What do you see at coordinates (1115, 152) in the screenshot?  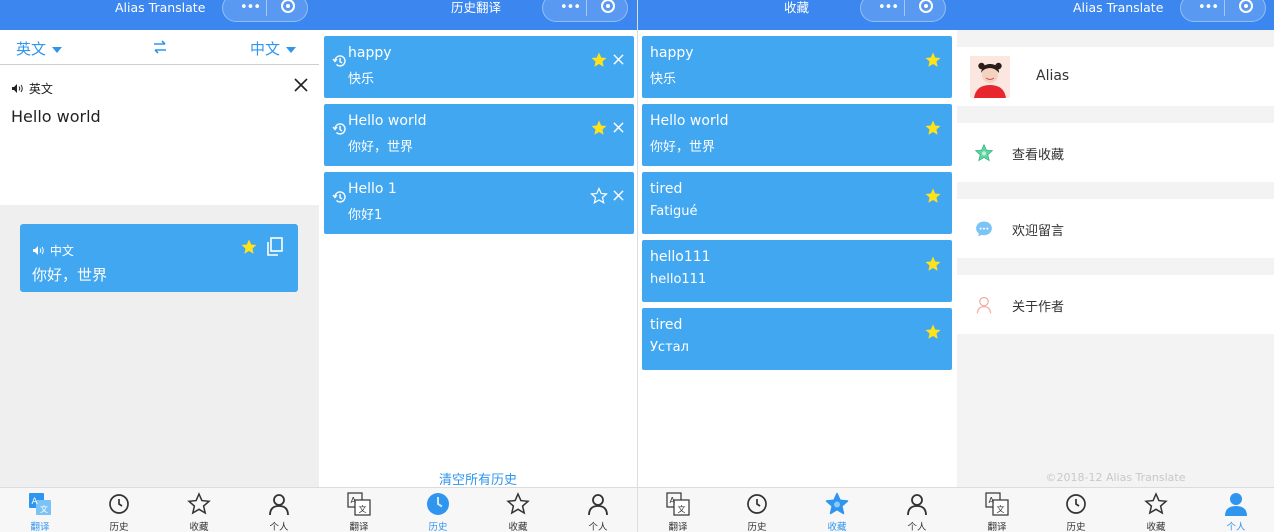 I see `menu-item-favorites: 查看收藏` at bounding box center [1115, 152].